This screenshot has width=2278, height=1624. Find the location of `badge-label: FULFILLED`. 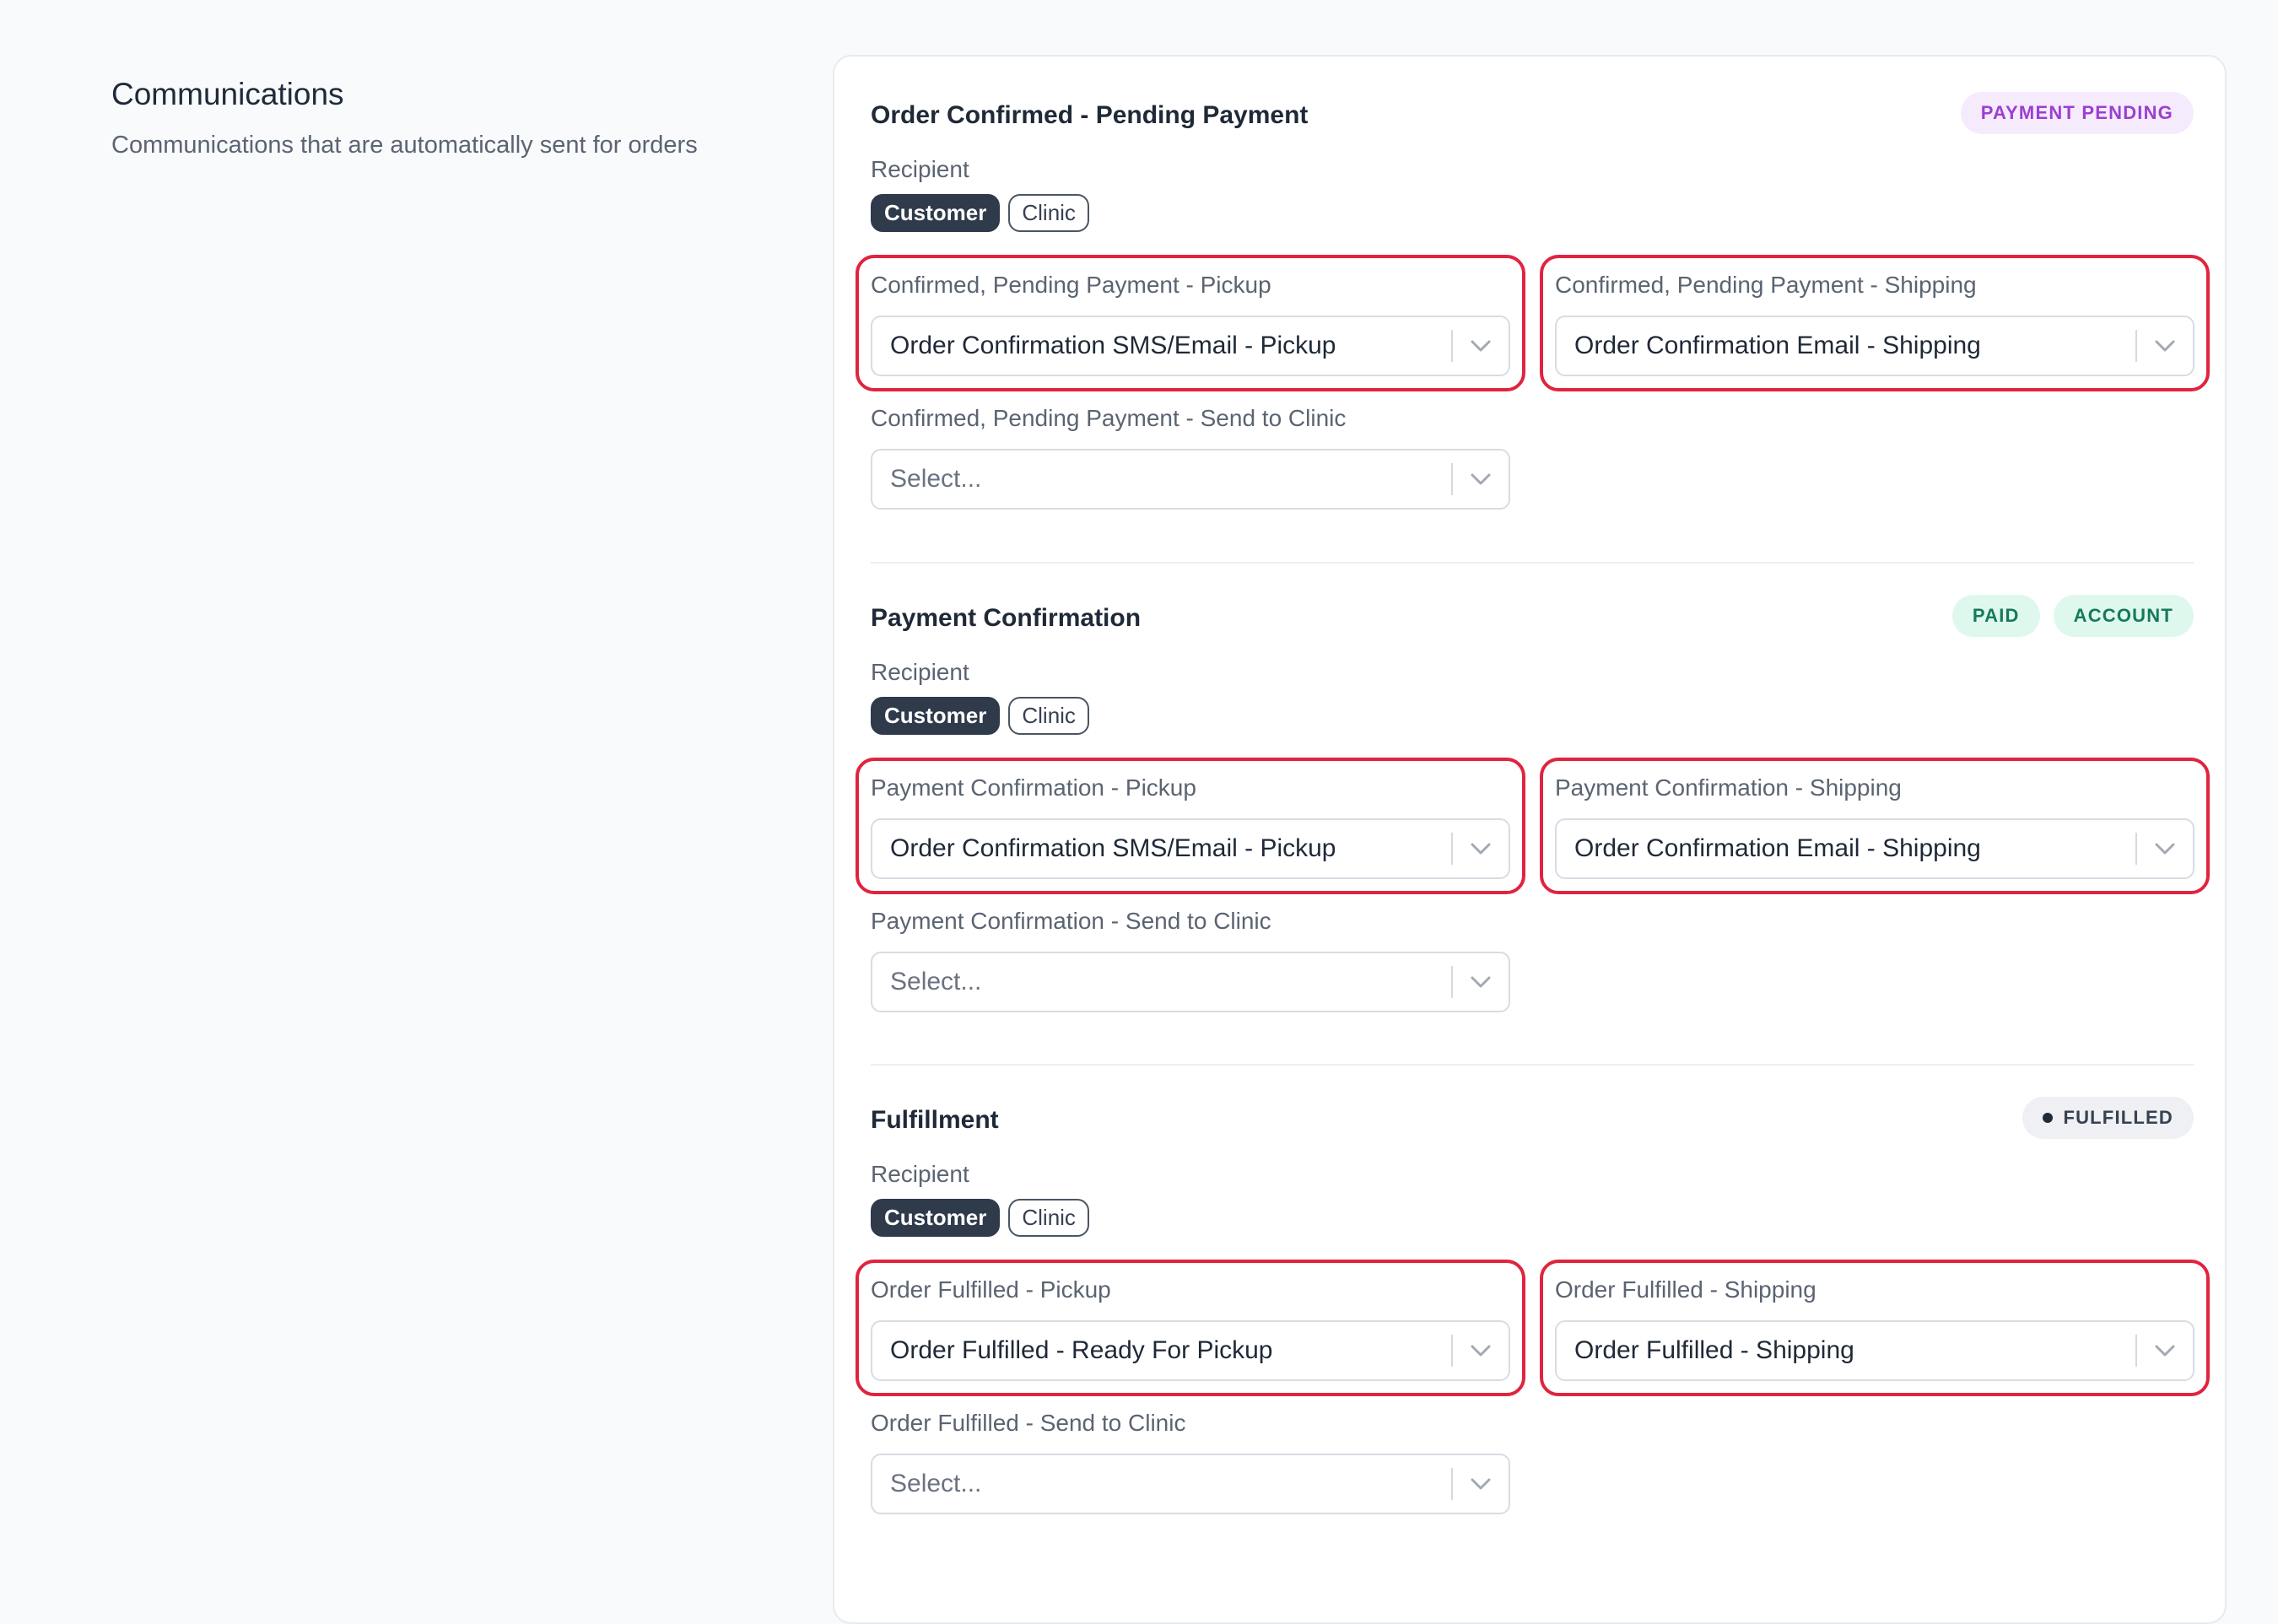

badge-label: FULFILLED is located at coordinates (2118, 1117).